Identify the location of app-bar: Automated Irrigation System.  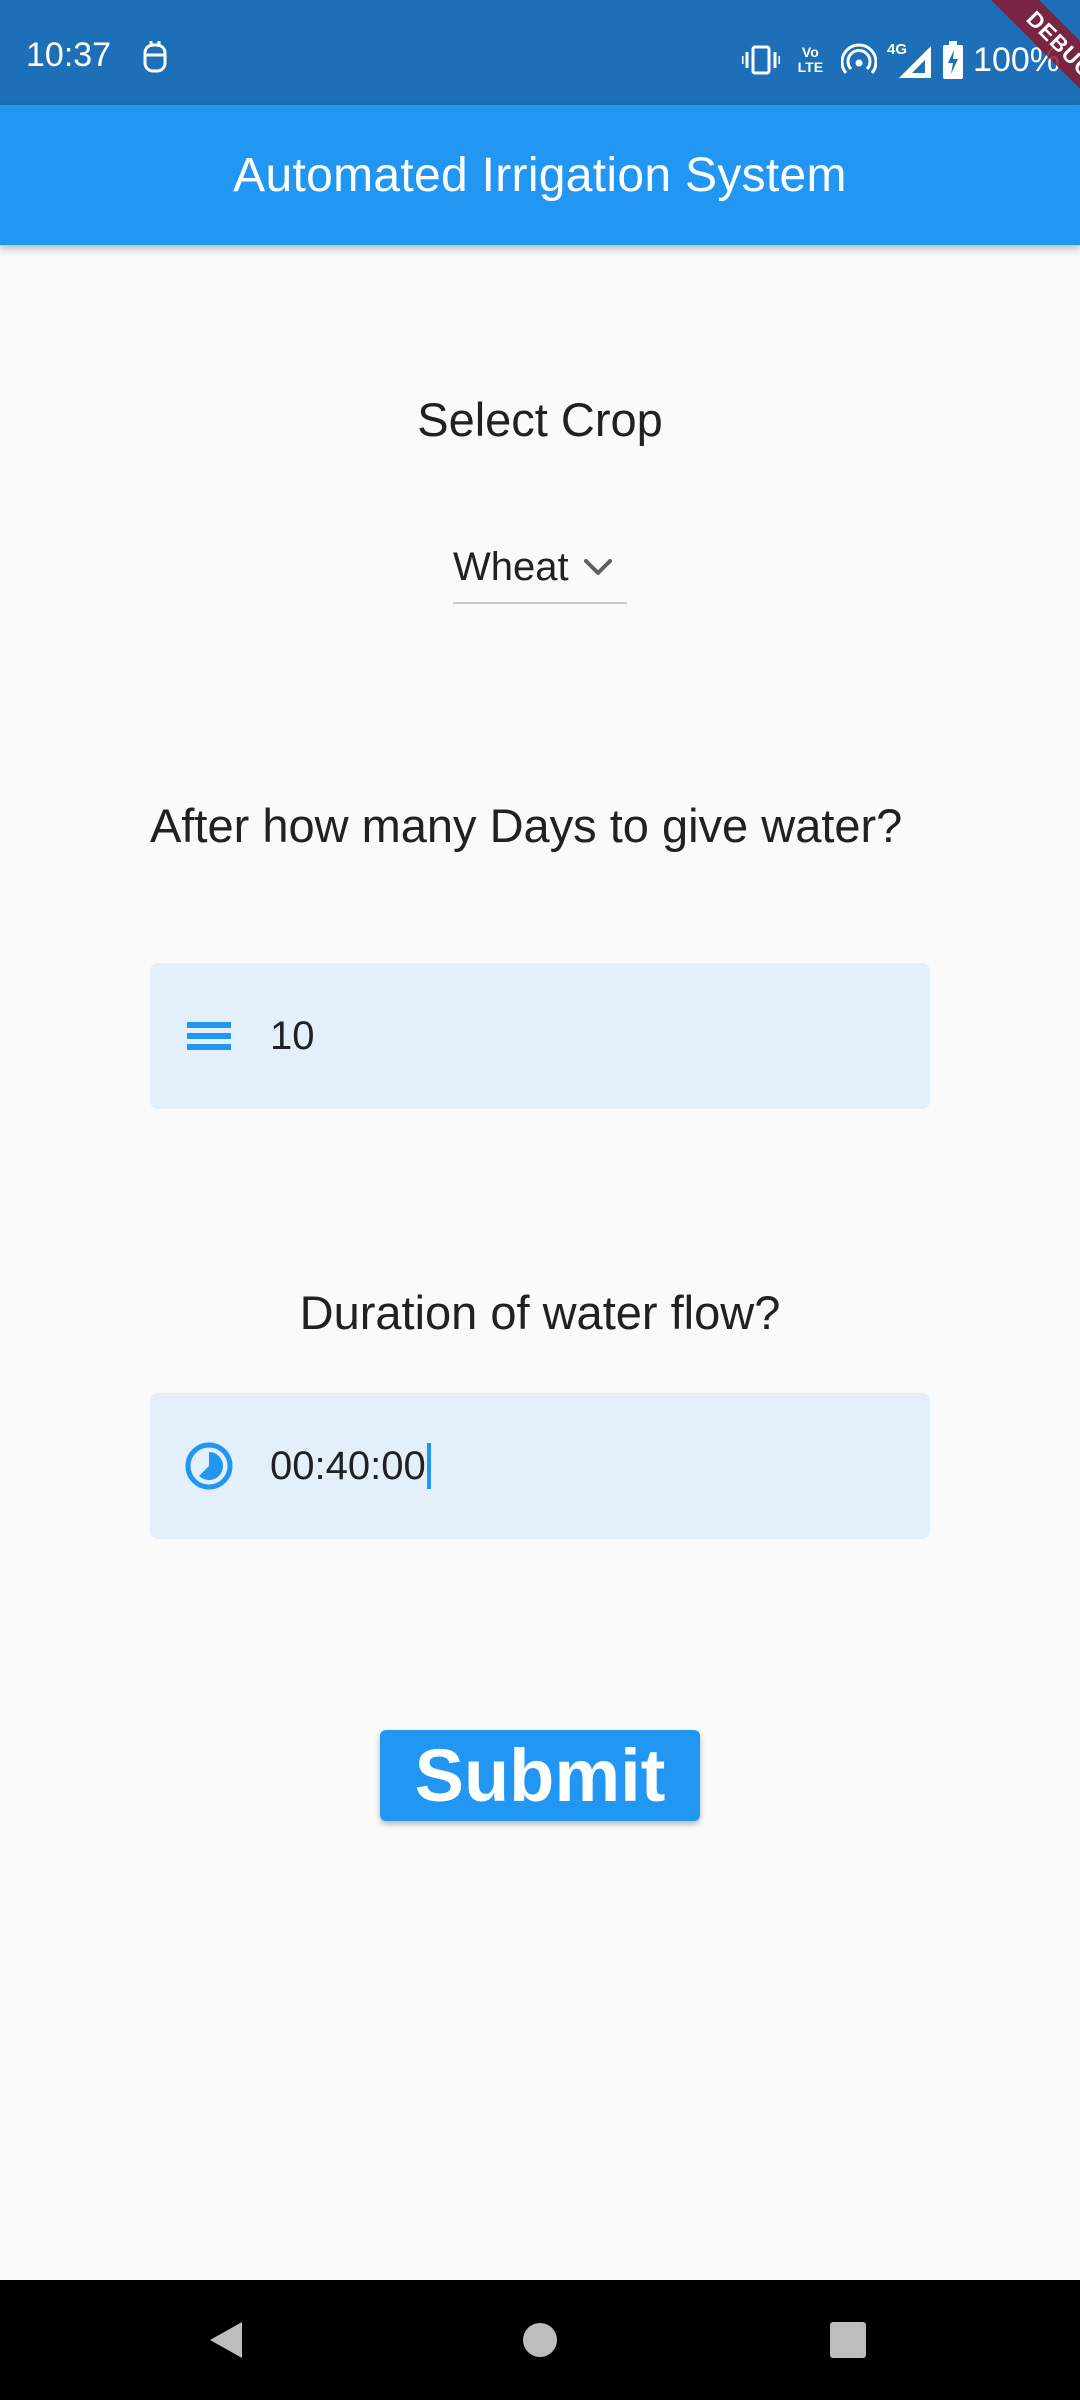
(540, 175).